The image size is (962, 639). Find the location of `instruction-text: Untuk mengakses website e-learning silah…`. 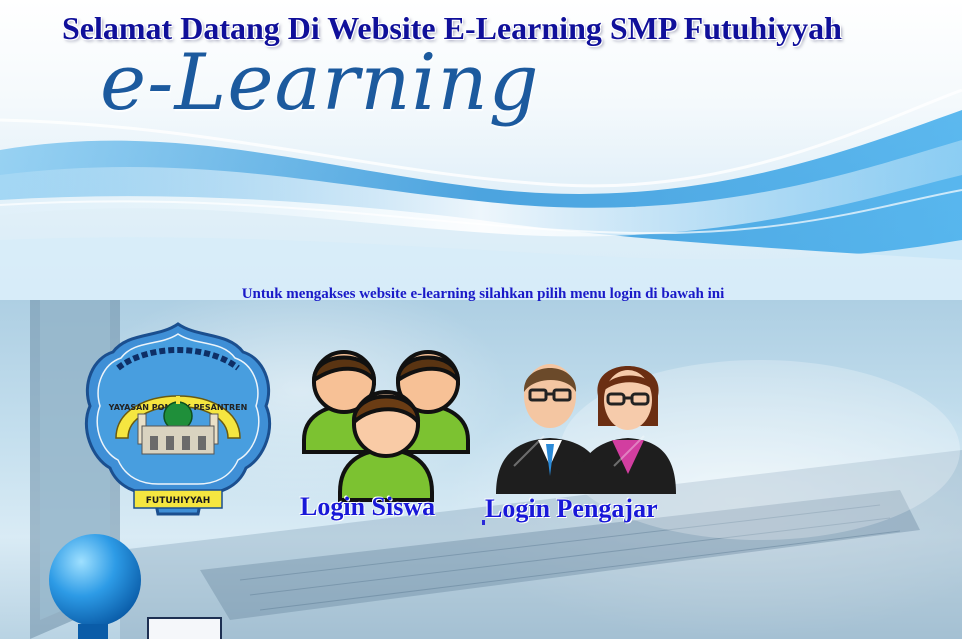

instruction-text: Untuk mengakses website e-learning silah… is located at coordinates (483, 294).